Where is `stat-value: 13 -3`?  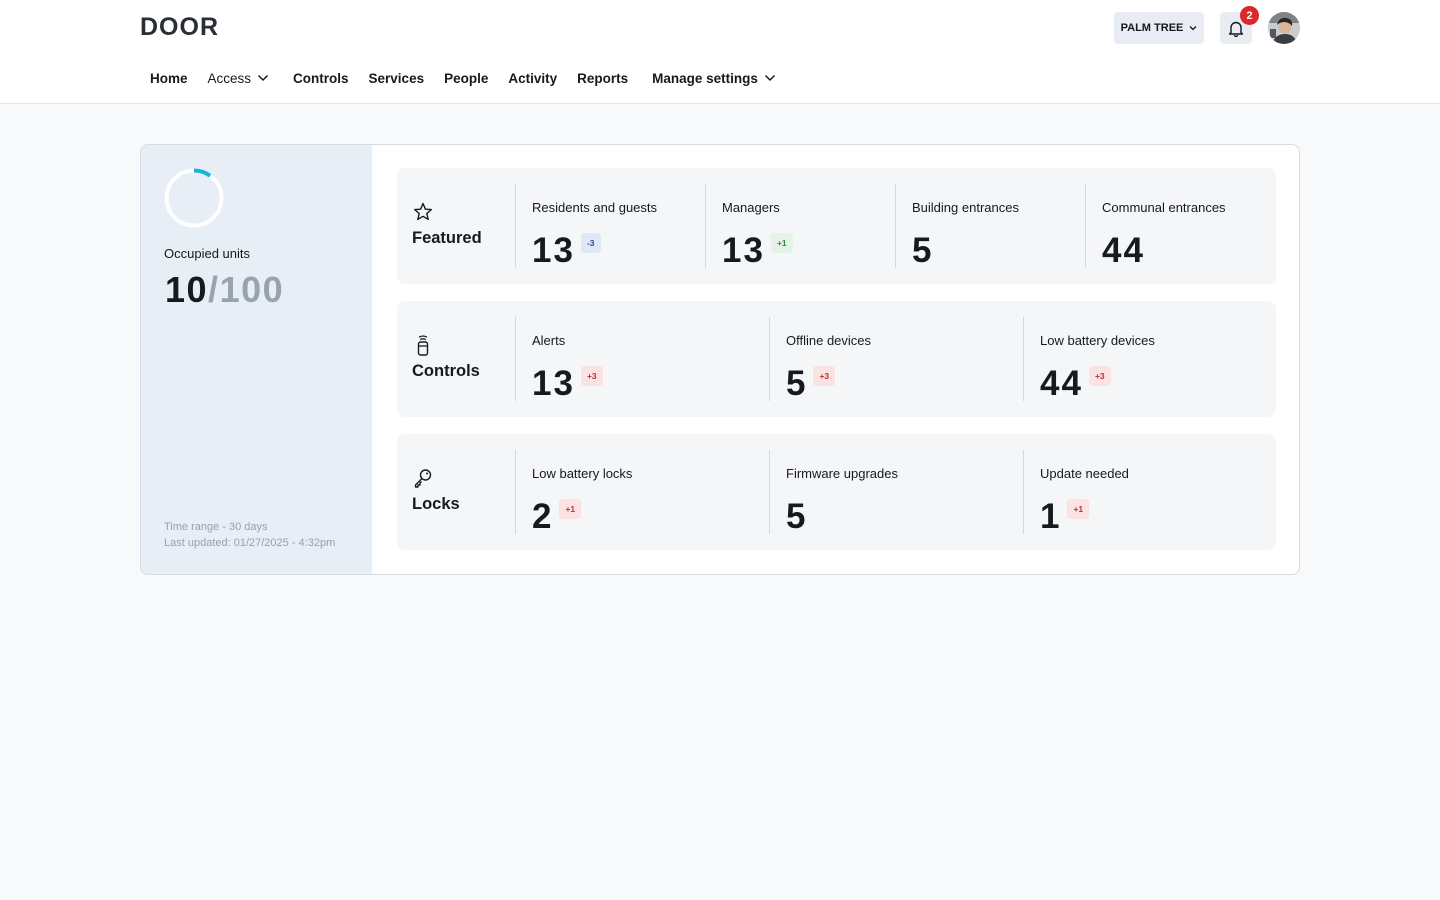 stat-value: 13 -3 is located at coordinates (566, 251).